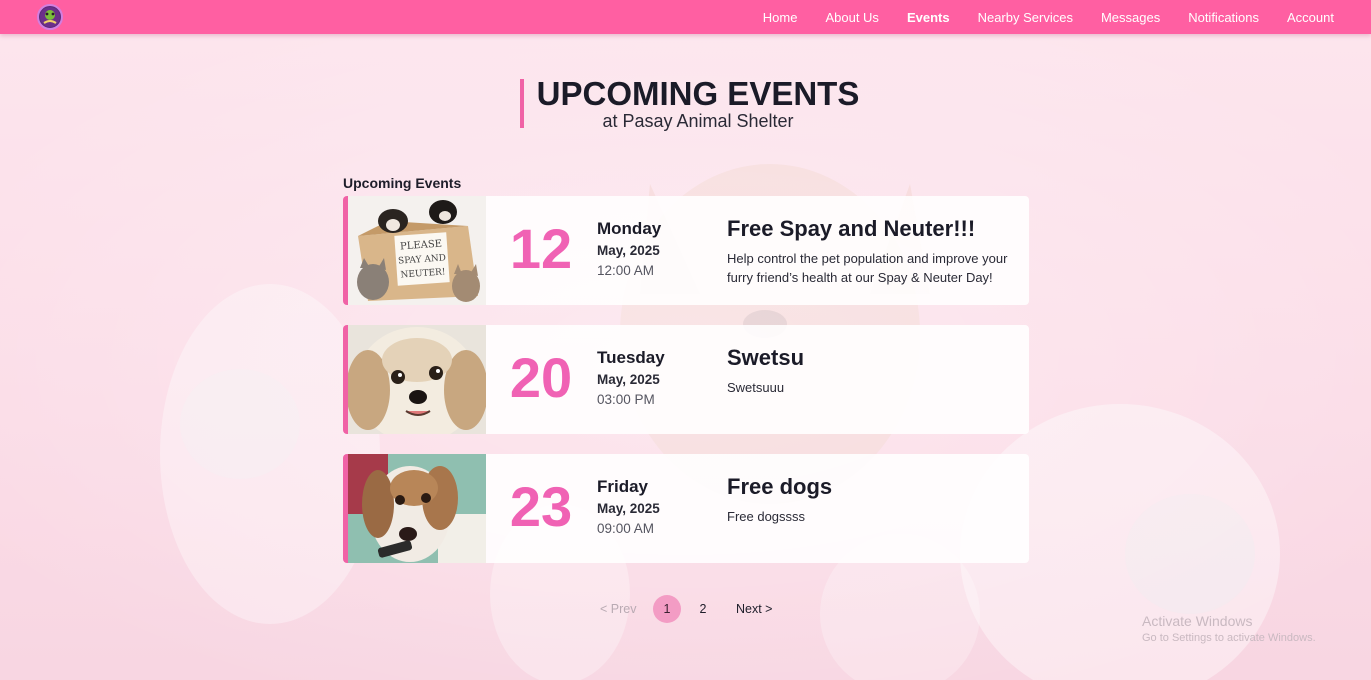 This screenshot has height=680, width=1371. Describe the element at coordinates (780, 17) in the screenshot. I see `nav-home-link: Home` at that location.